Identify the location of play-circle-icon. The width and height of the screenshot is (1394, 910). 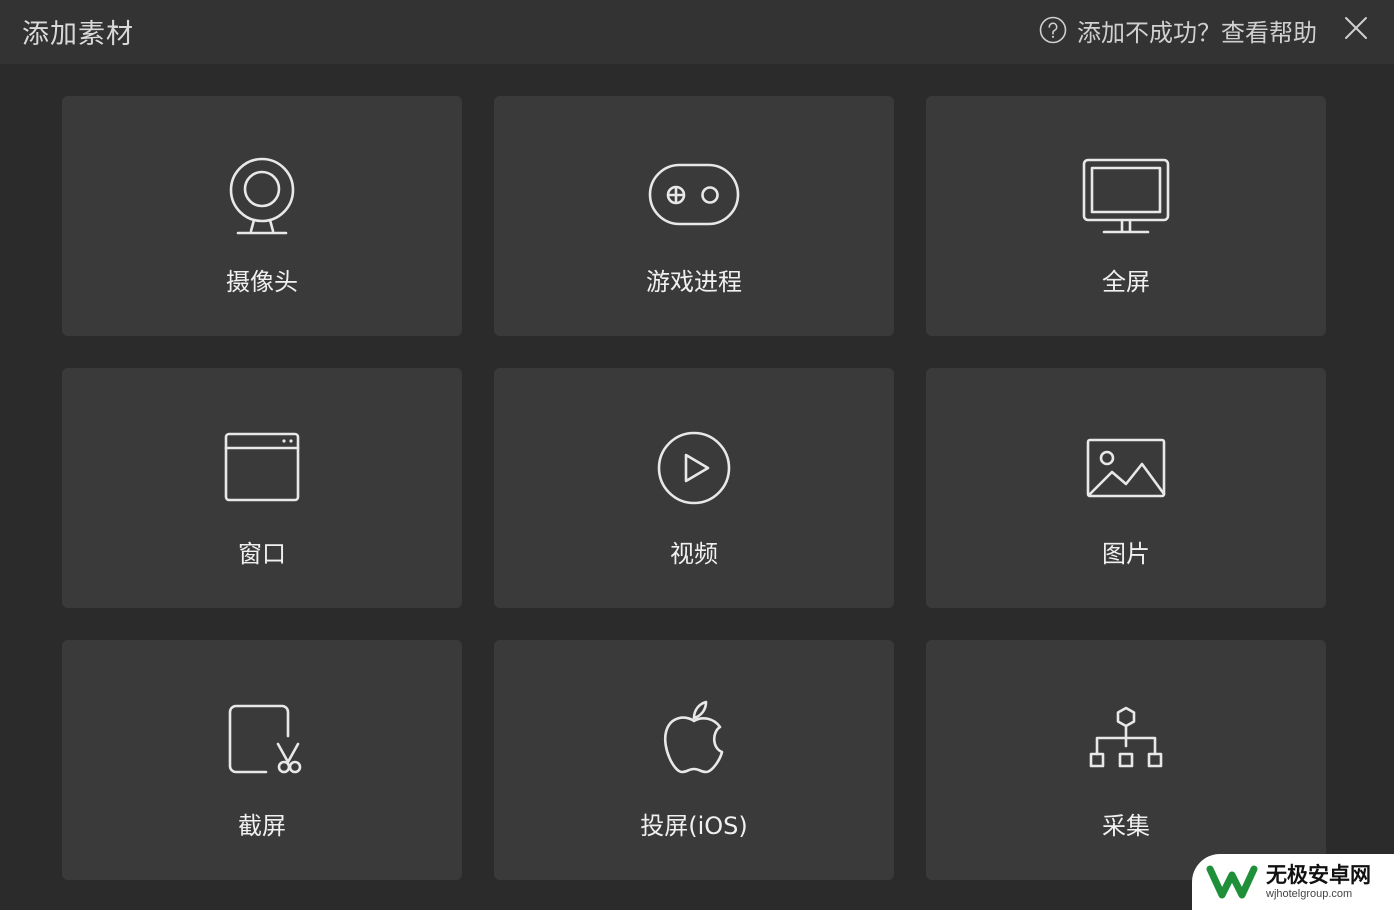
(694, 468).